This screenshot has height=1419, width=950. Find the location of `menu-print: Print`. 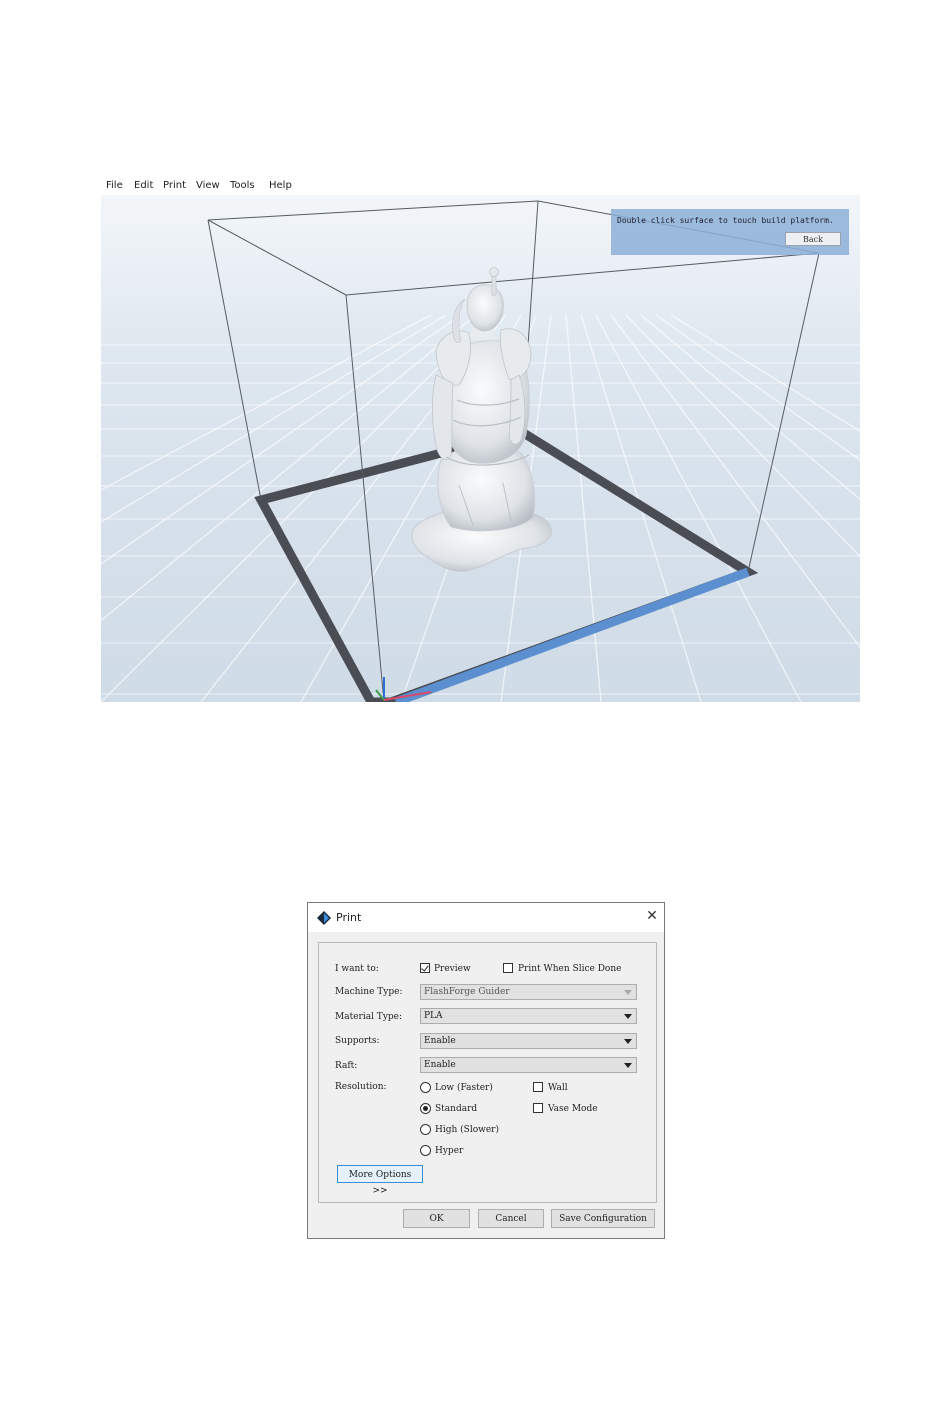

menu-print: Print is located at coordinates (174, 185).